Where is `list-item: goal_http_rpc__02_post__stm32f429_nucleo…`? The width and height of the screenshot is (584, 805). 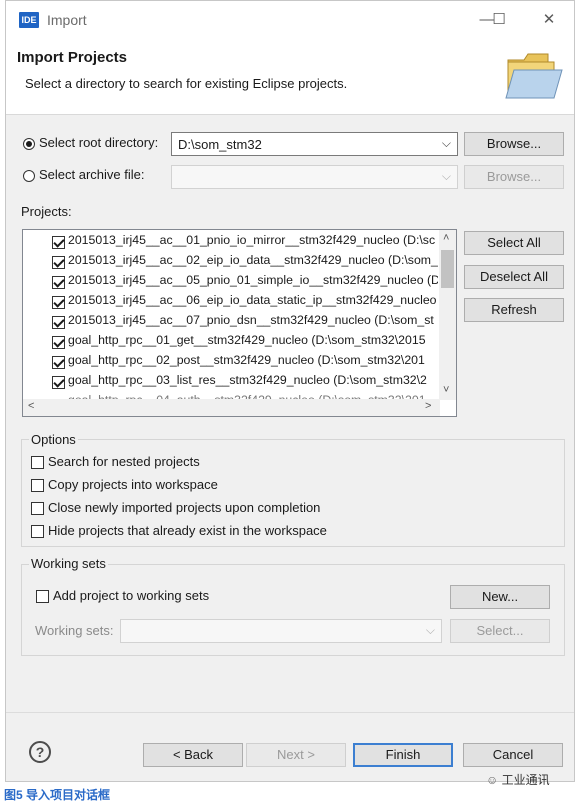 list-item: goal_http_rpc__02_post__stm32f429_nucleo… is located at coordinates (253, 363).